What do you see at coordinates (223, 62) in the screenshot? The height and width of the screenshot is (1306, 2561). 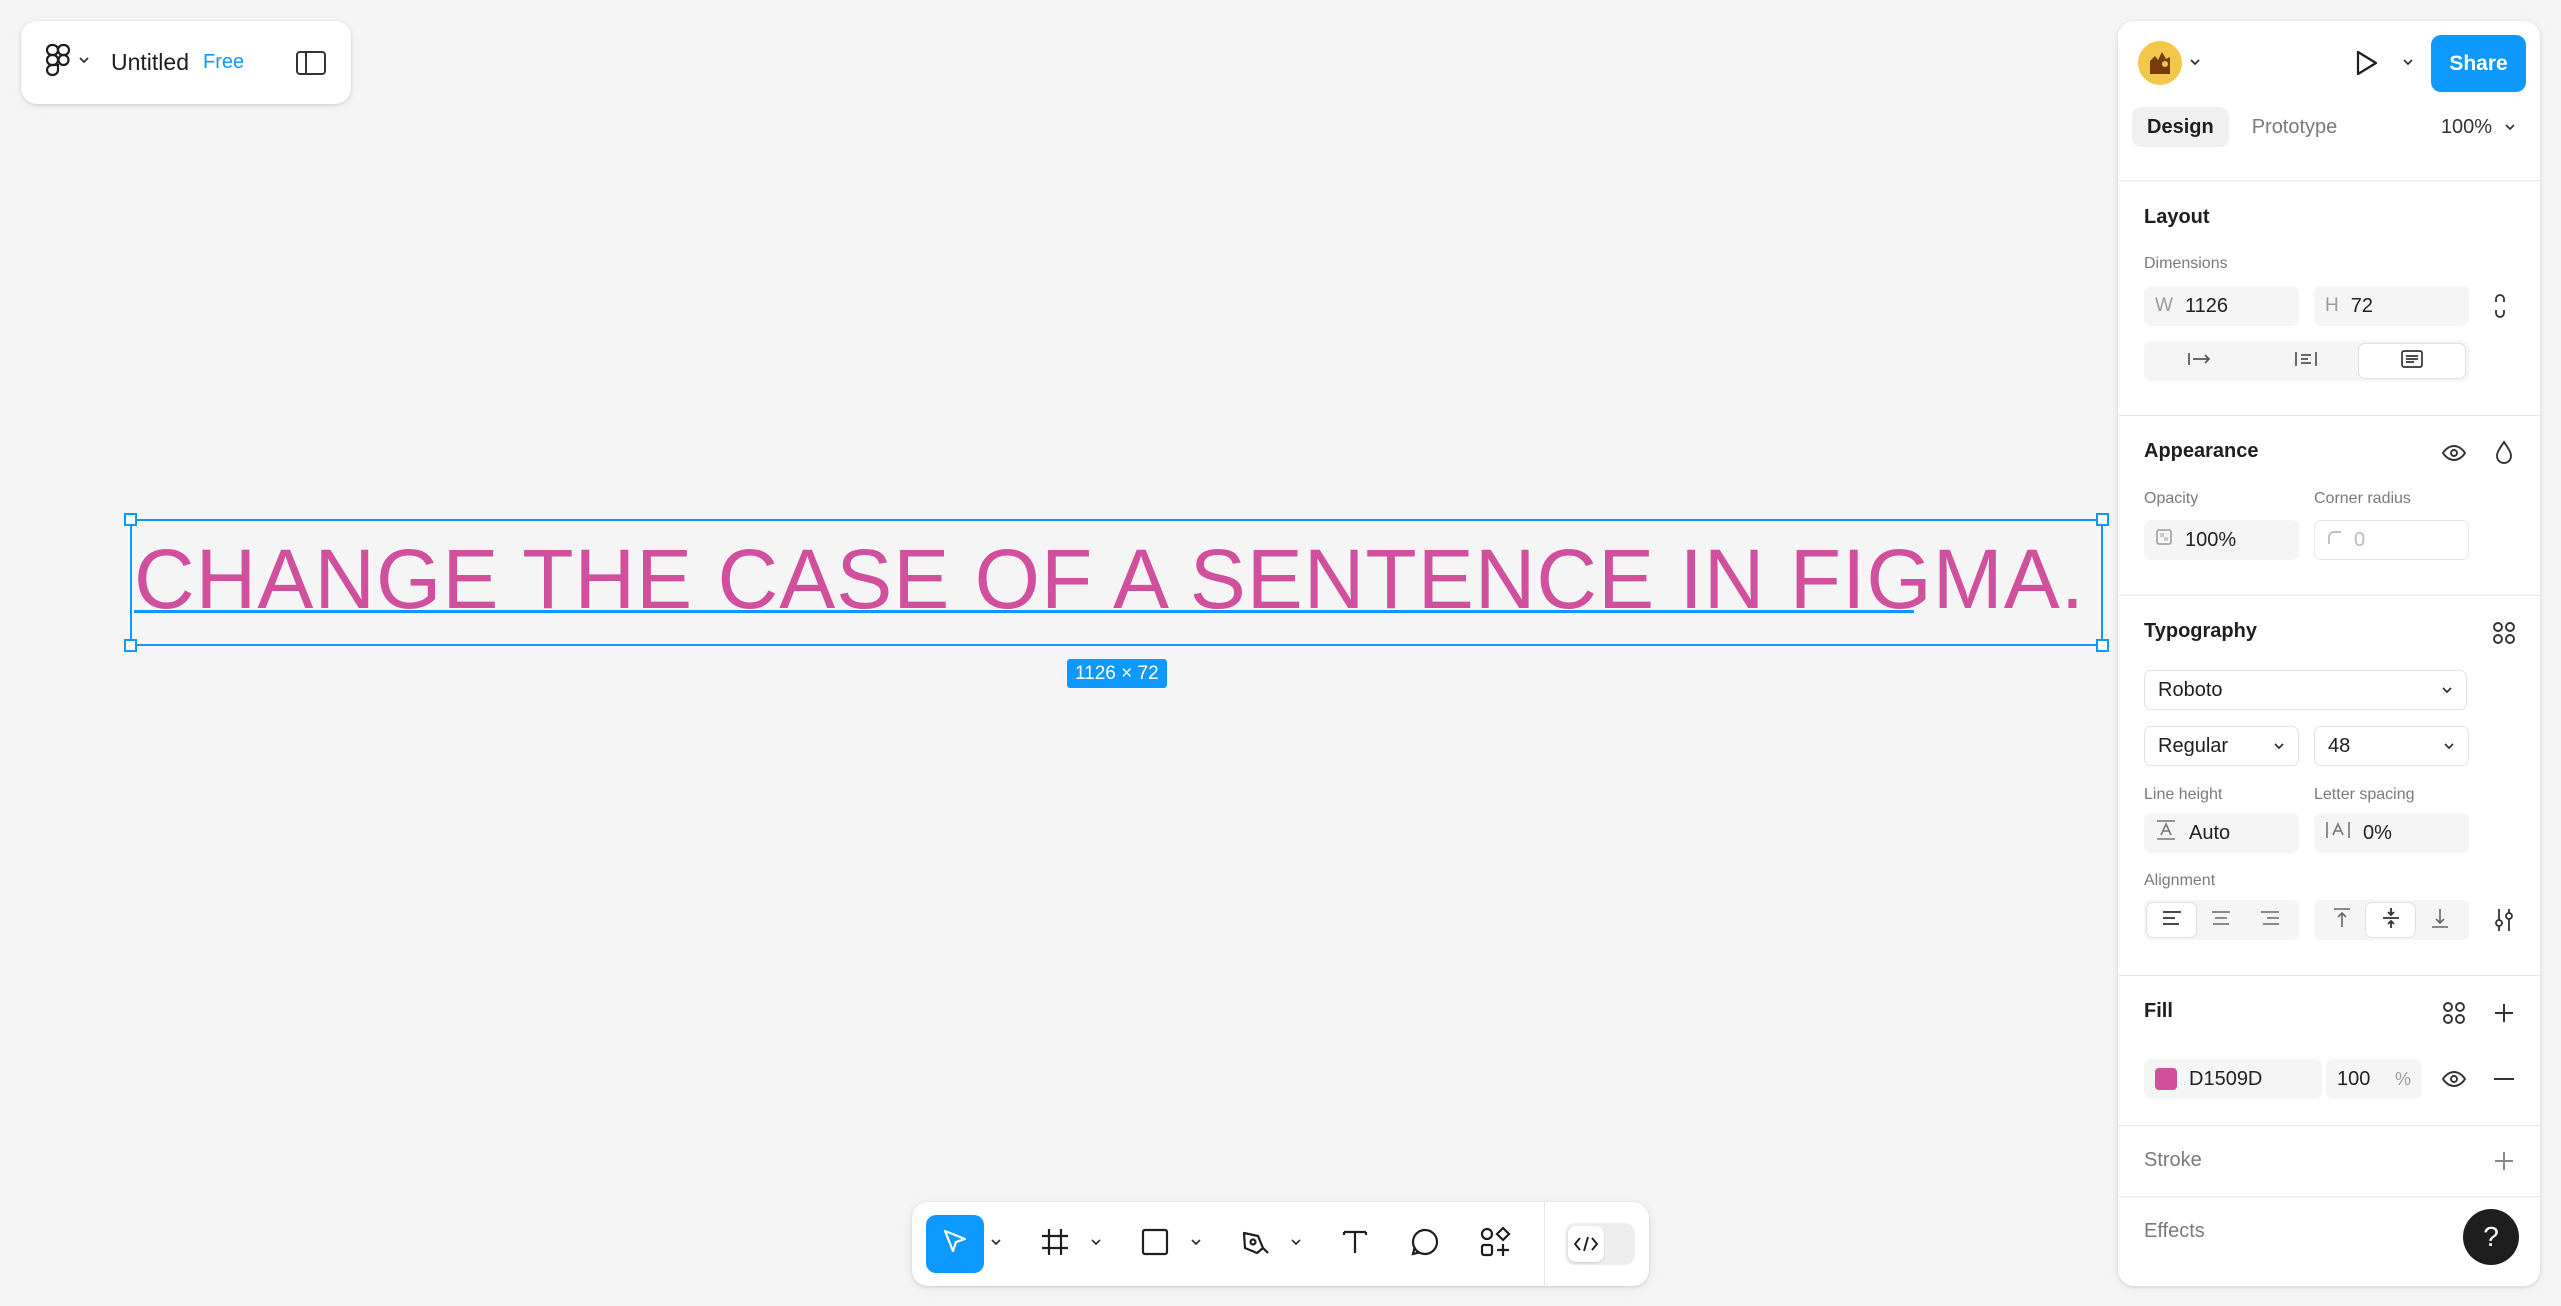 I see `plan-badge: Free` at bounding box center [223, 62].